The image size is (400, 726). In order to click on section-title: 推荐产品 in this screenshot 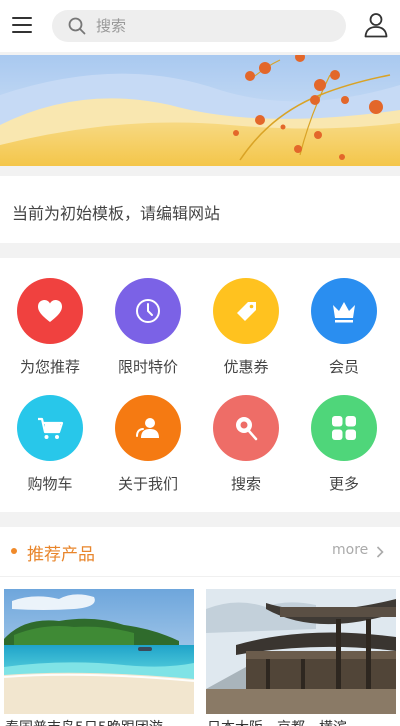, I will do `click(61, 555)`.